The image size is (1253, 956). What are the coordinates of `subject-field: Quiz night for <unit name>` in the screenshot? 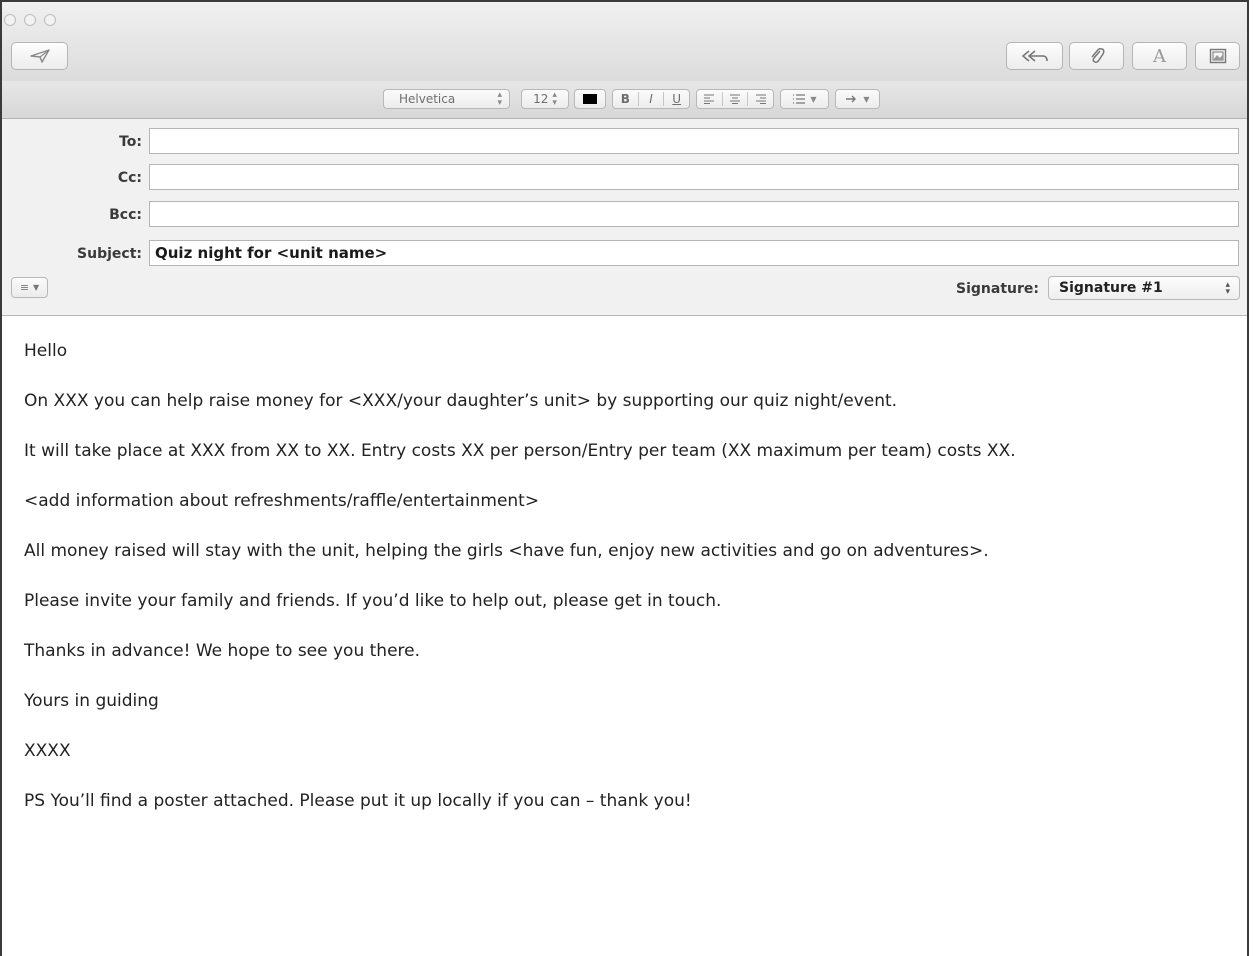 It's located at (694, 253).